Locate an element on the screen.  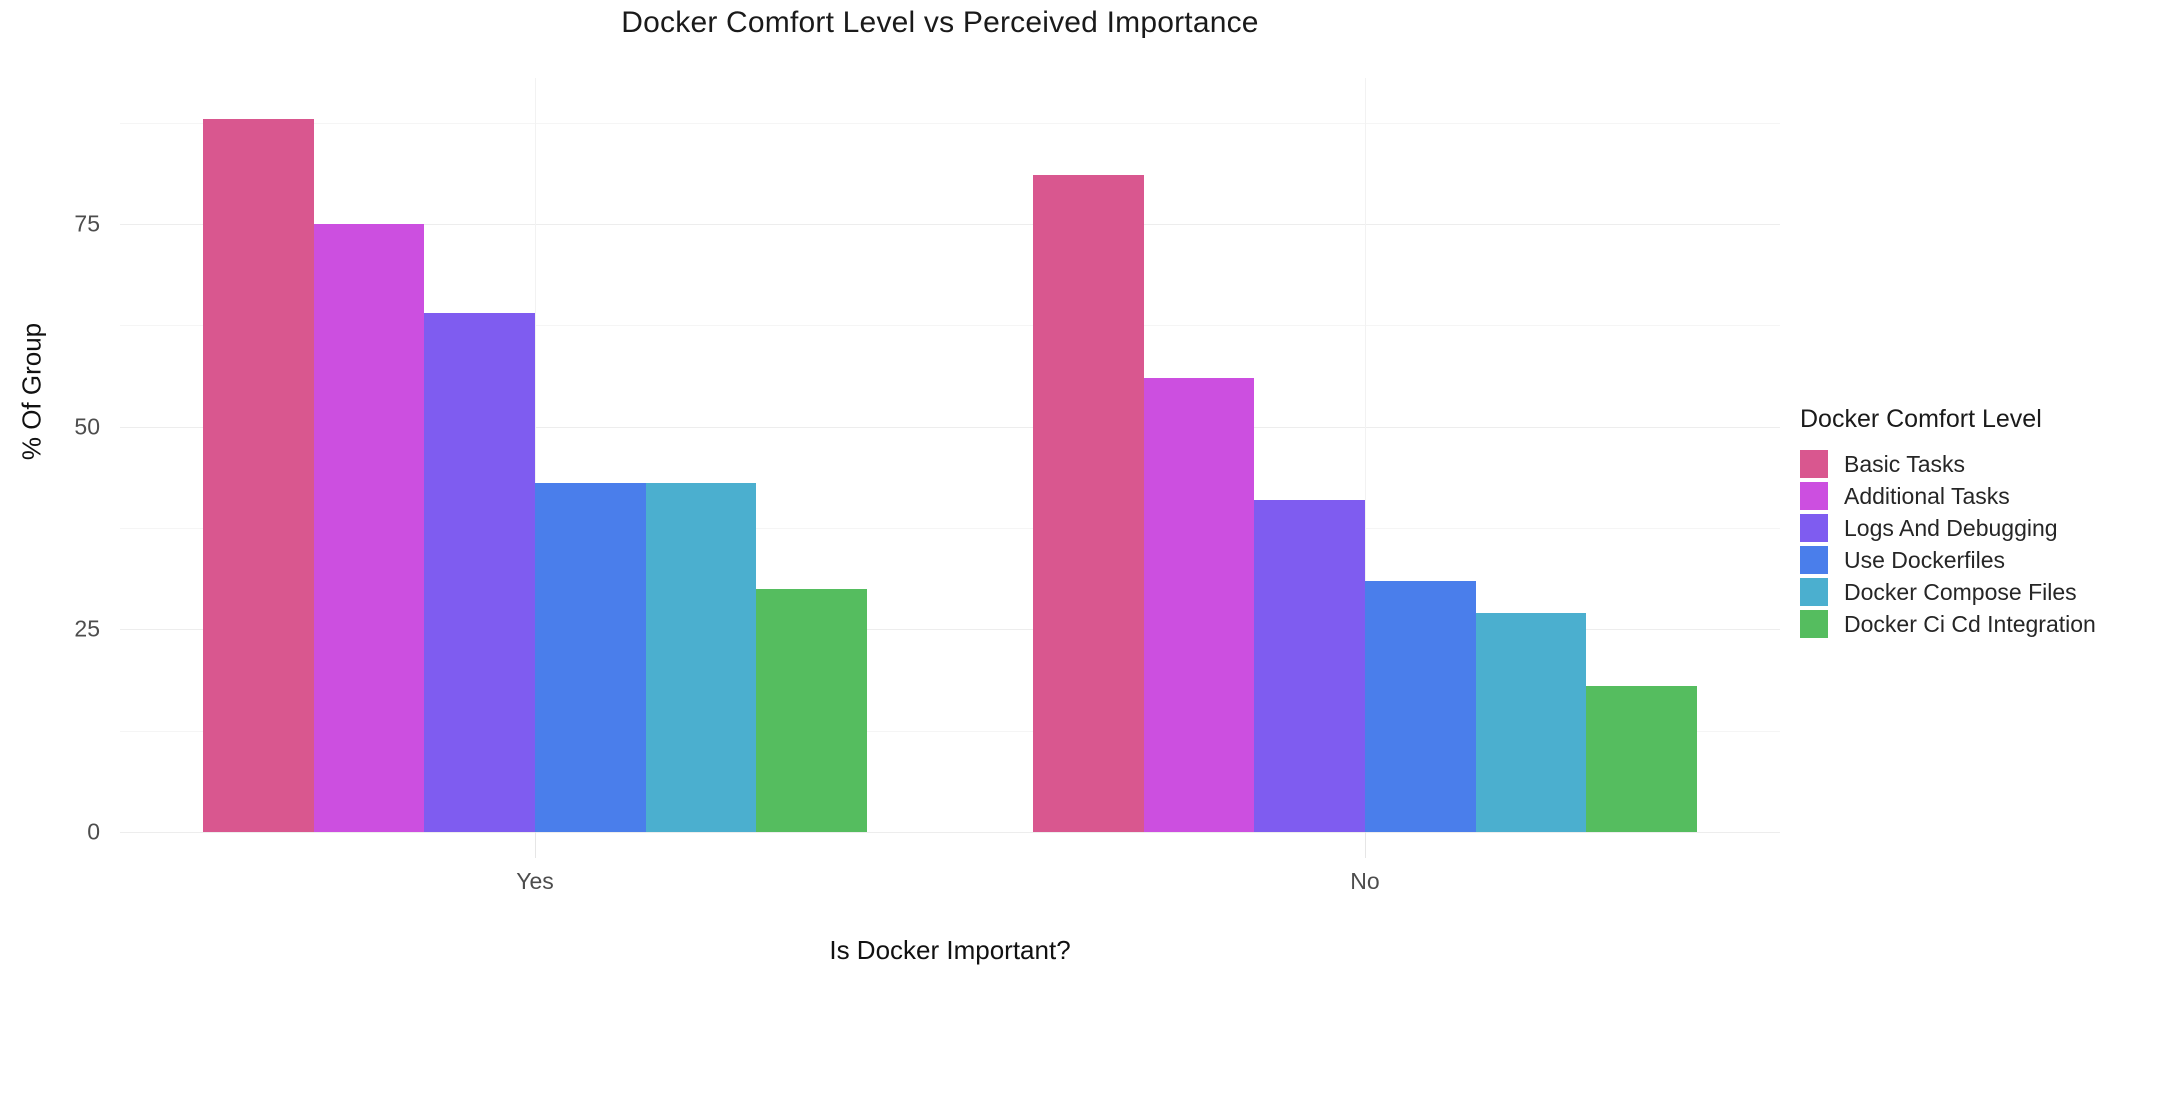
legend-item-label: Additional Tasks is located at coordinates (1927, 495).